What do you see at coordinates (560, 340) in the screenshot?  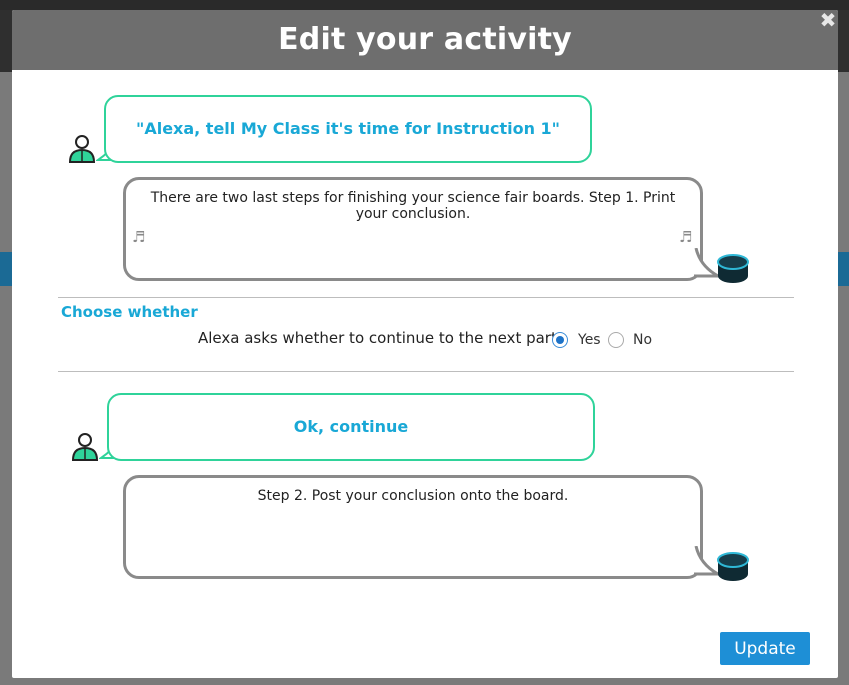 I see `yes-radio` at bounding box center [560, 340].